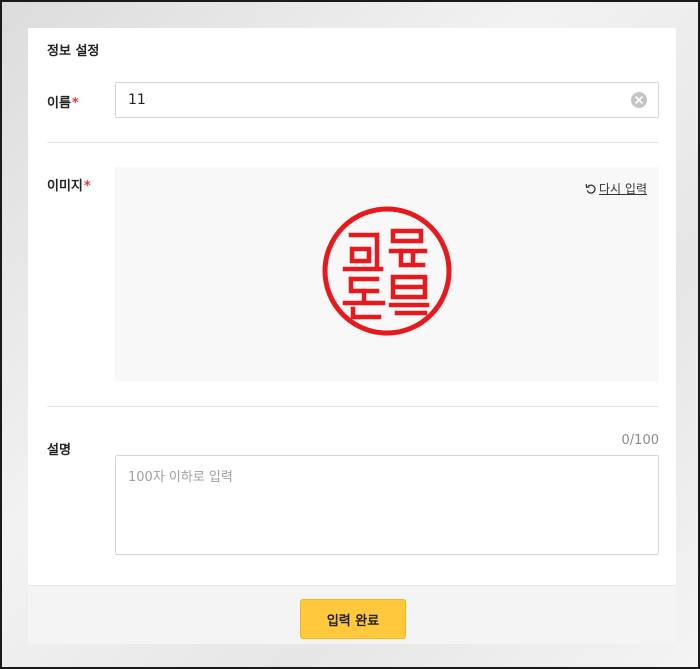 Image resolution: width=700 pixels, height=669 pixels. I want to click on clear-circle-icon, so click(639, 100).